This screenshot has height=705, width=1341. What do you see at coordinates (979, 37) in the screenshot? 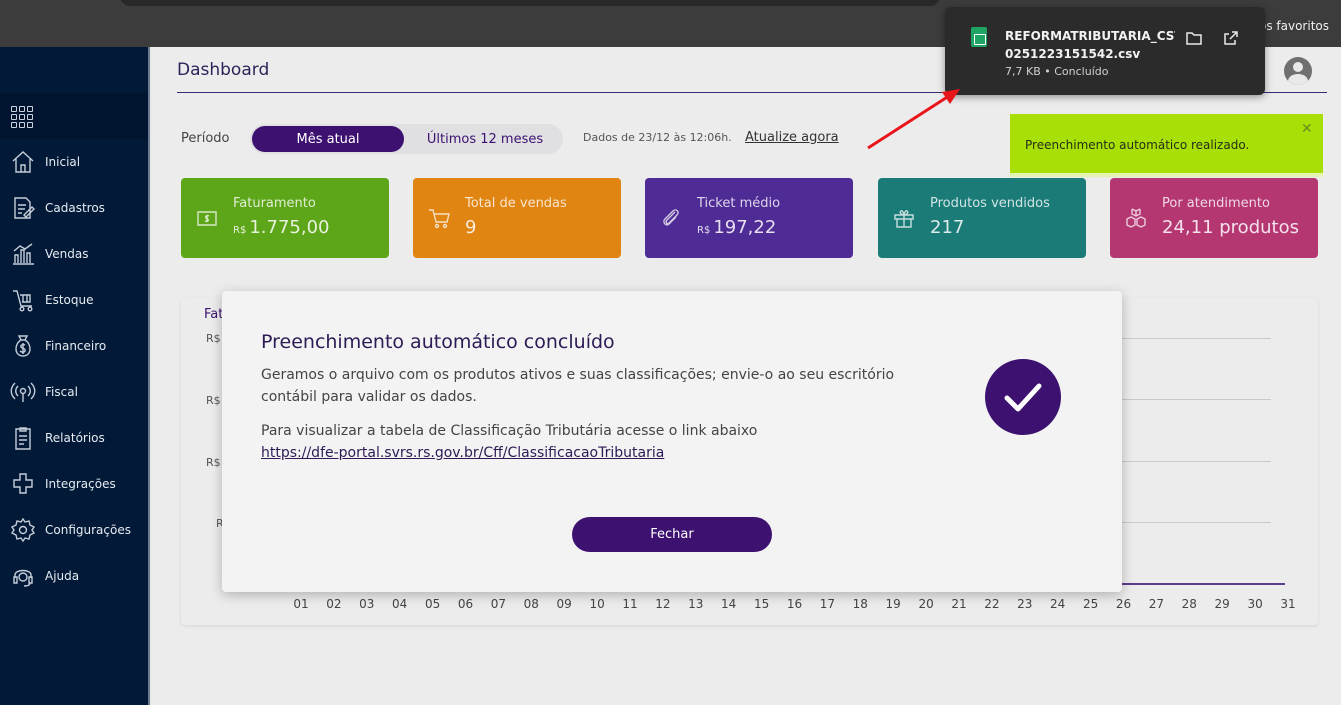
I see `spreadsheet-file-icon` at bounding box center [979, 37].